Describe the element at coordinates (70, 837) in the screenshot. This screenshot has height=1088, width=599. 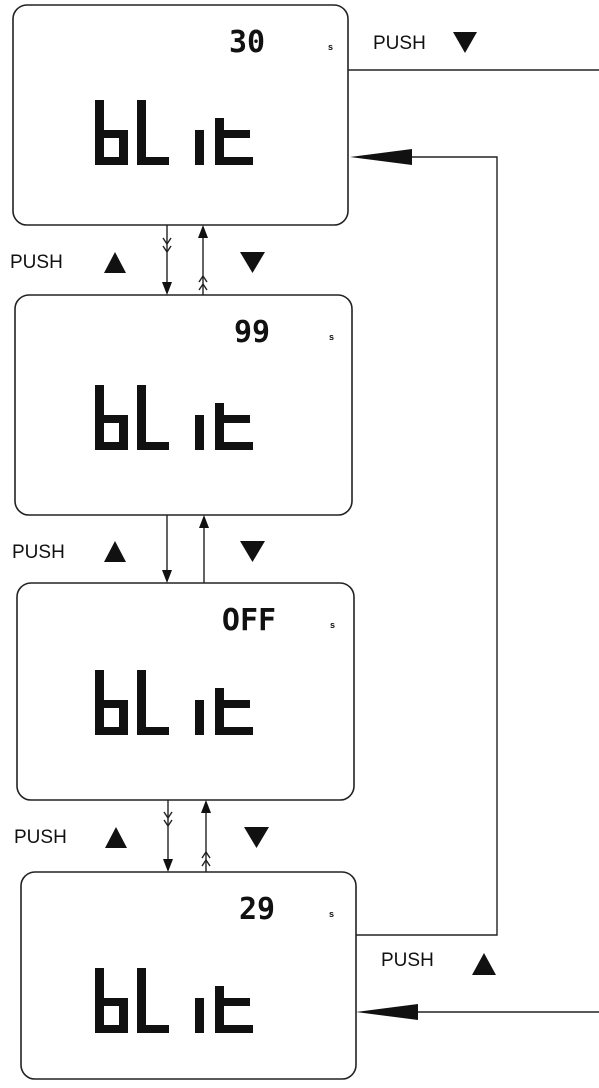
I see `push-up-label-3: PUSH` at that location.